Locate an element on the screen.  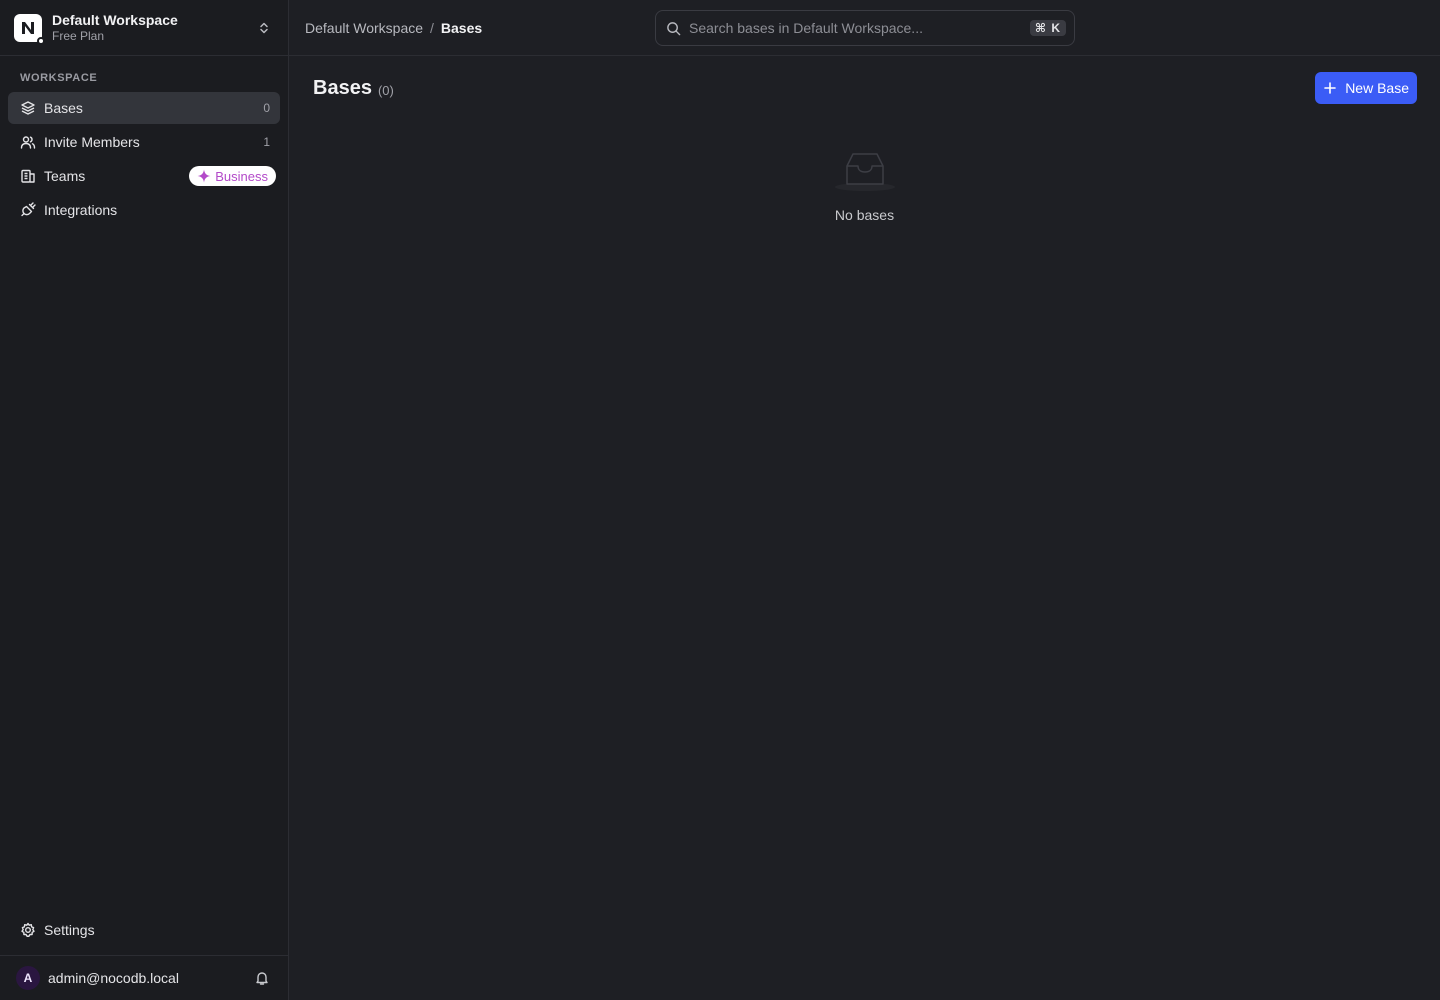
user-menu: A admin@nocodb.local is located at coordinates (144, 977).